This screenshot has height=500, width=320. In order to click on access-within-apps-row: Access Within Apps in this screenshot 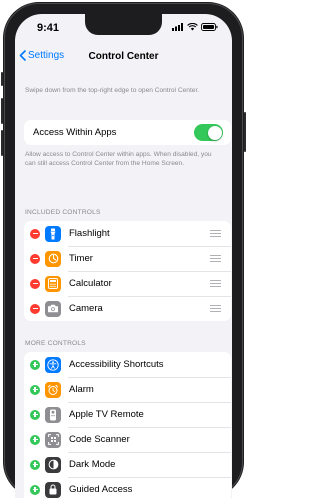, I will do `click(127, 132)`.